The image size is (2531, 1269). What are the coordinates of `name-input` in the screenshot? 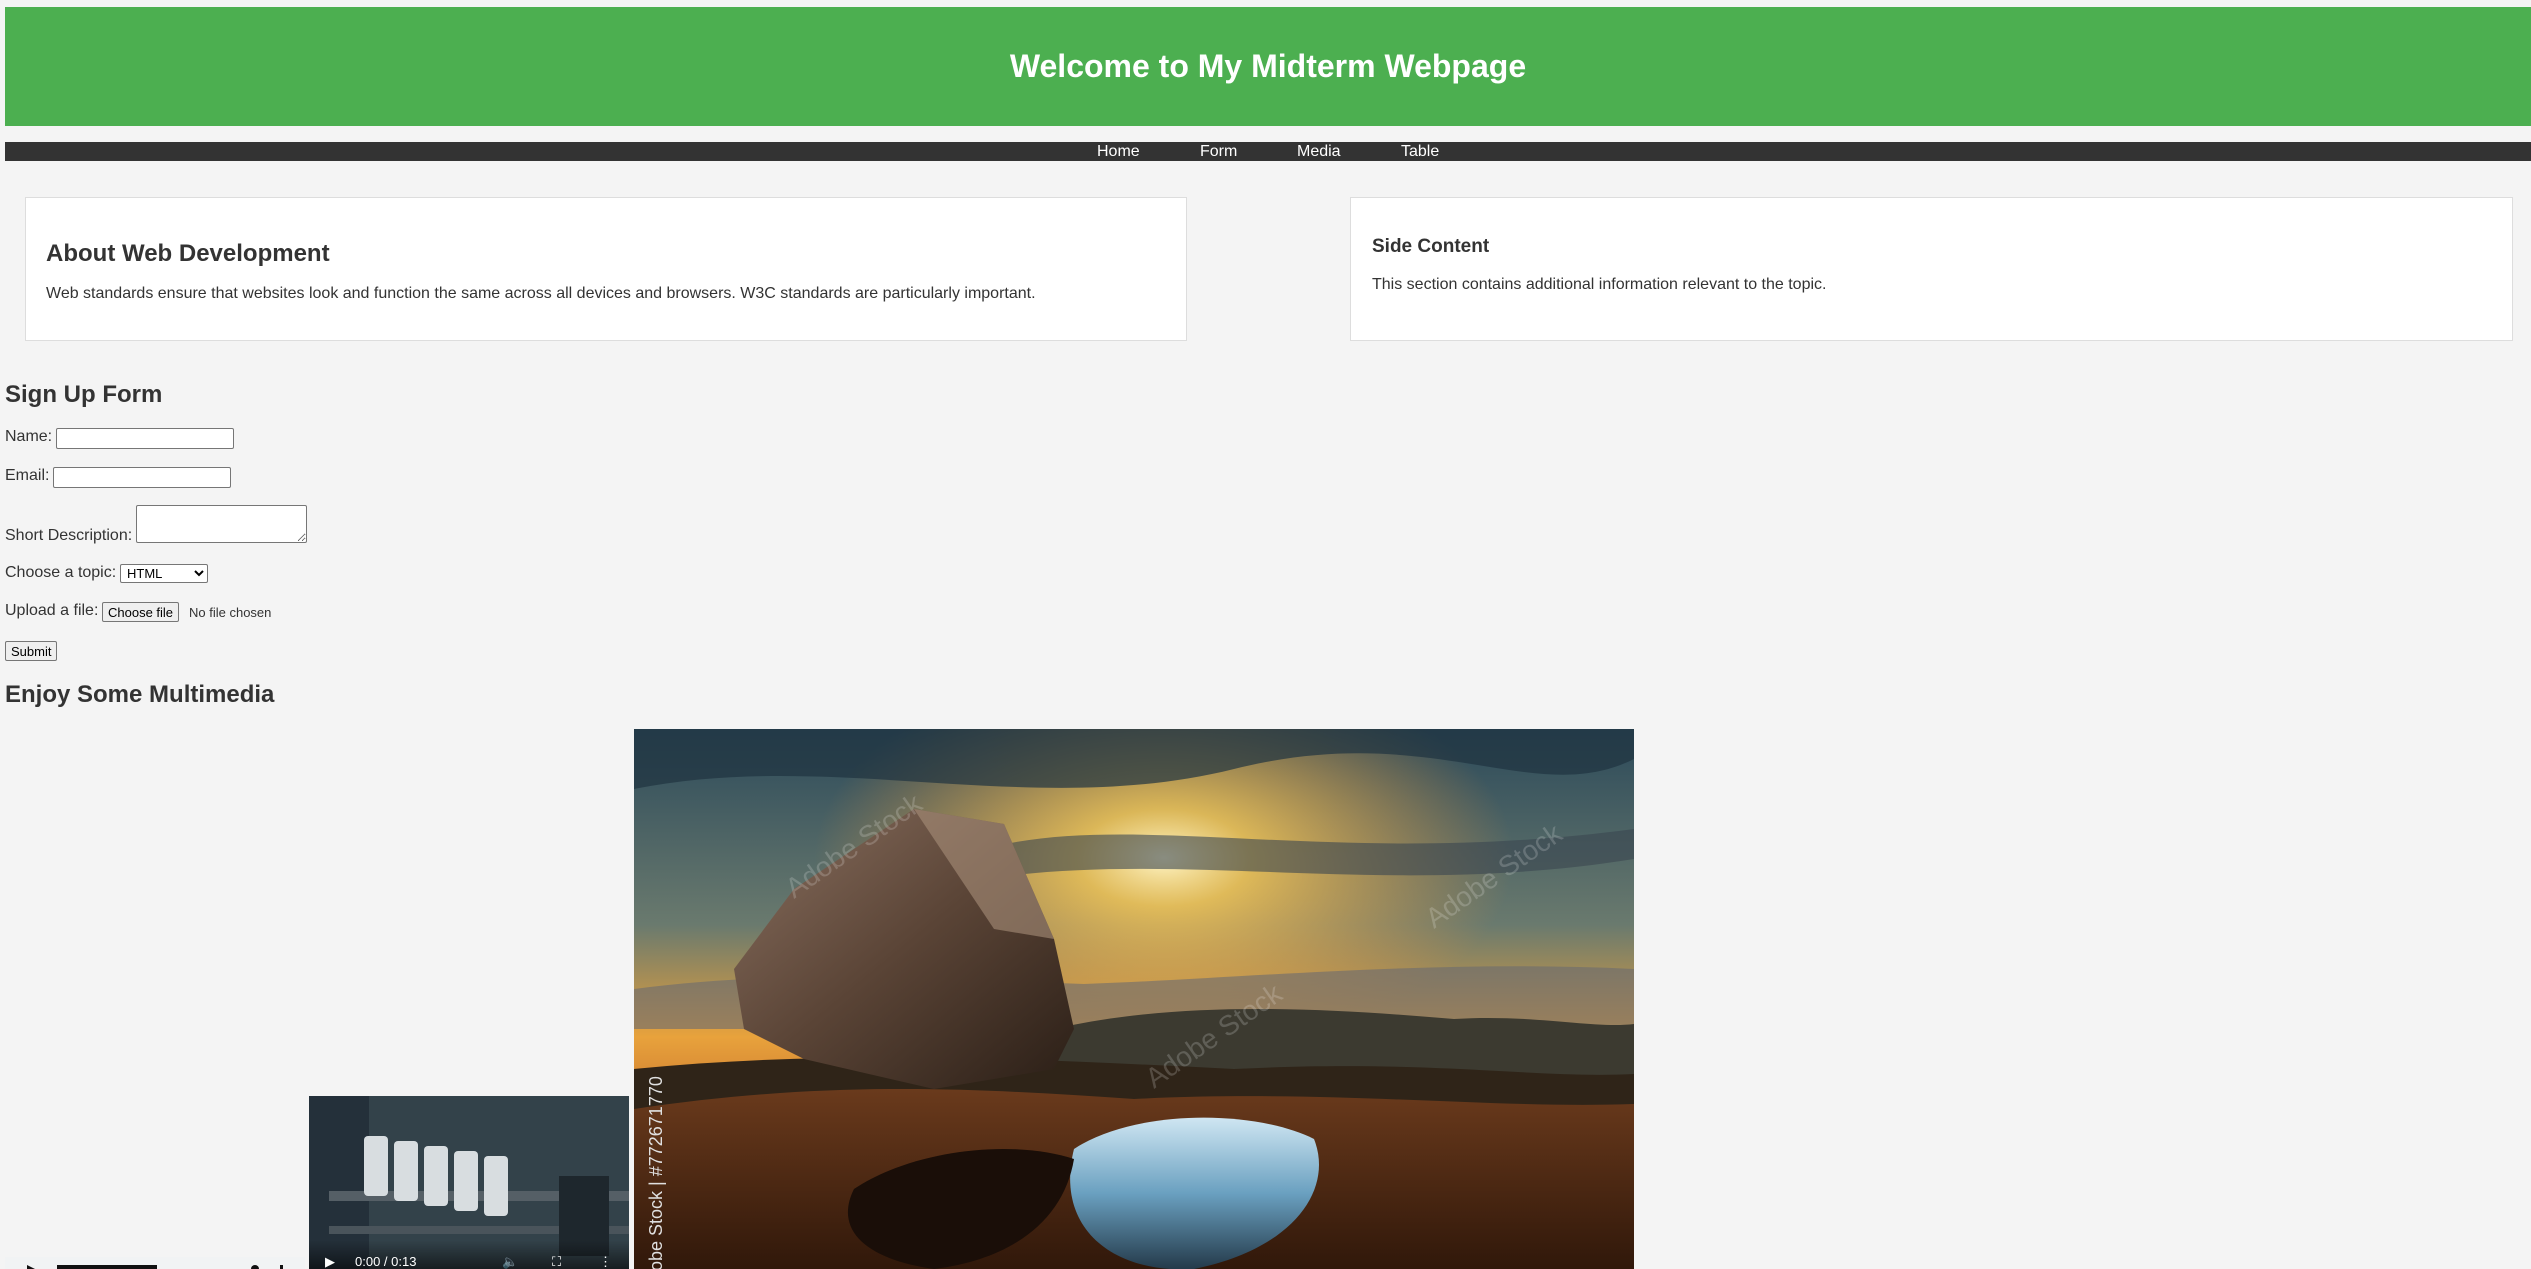 It's located at (145, 438).